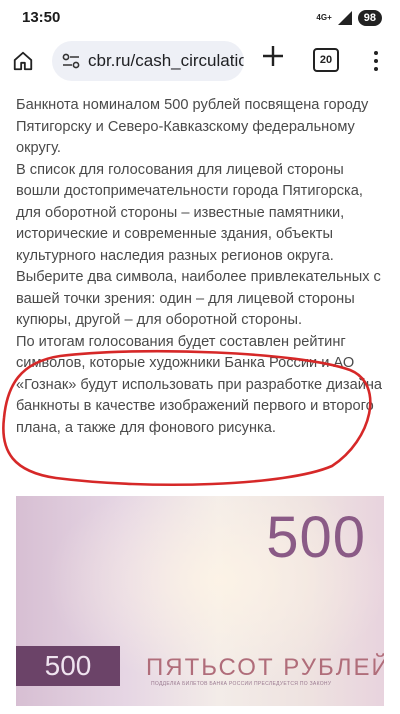 Image resolution: width=400 pixels, height=714 pixels. Describe the element at coordinates (200, 18) in the screenshot. I see `status-bar: 13:50 4G+ 98` at that location.